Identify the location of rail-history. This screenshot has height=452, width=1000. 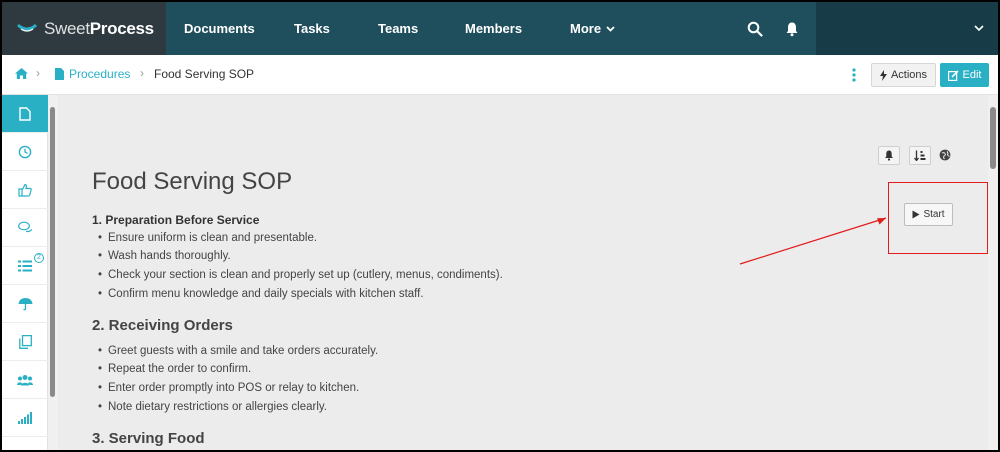
(25, 152).